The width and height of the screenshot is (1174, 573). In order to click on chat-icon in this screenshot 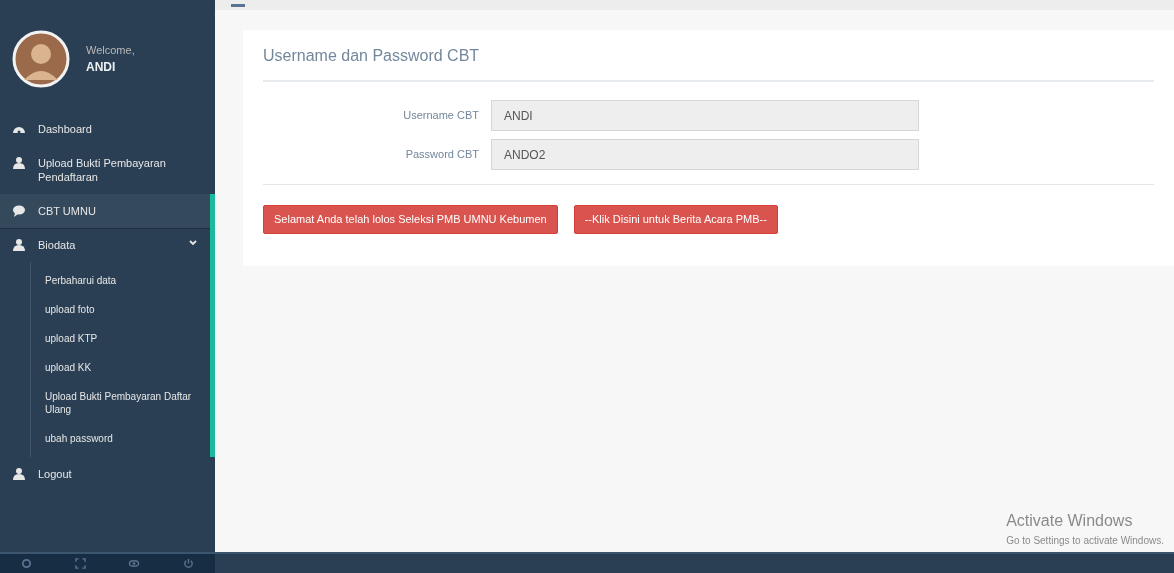, I will do `click(19, 211)`.